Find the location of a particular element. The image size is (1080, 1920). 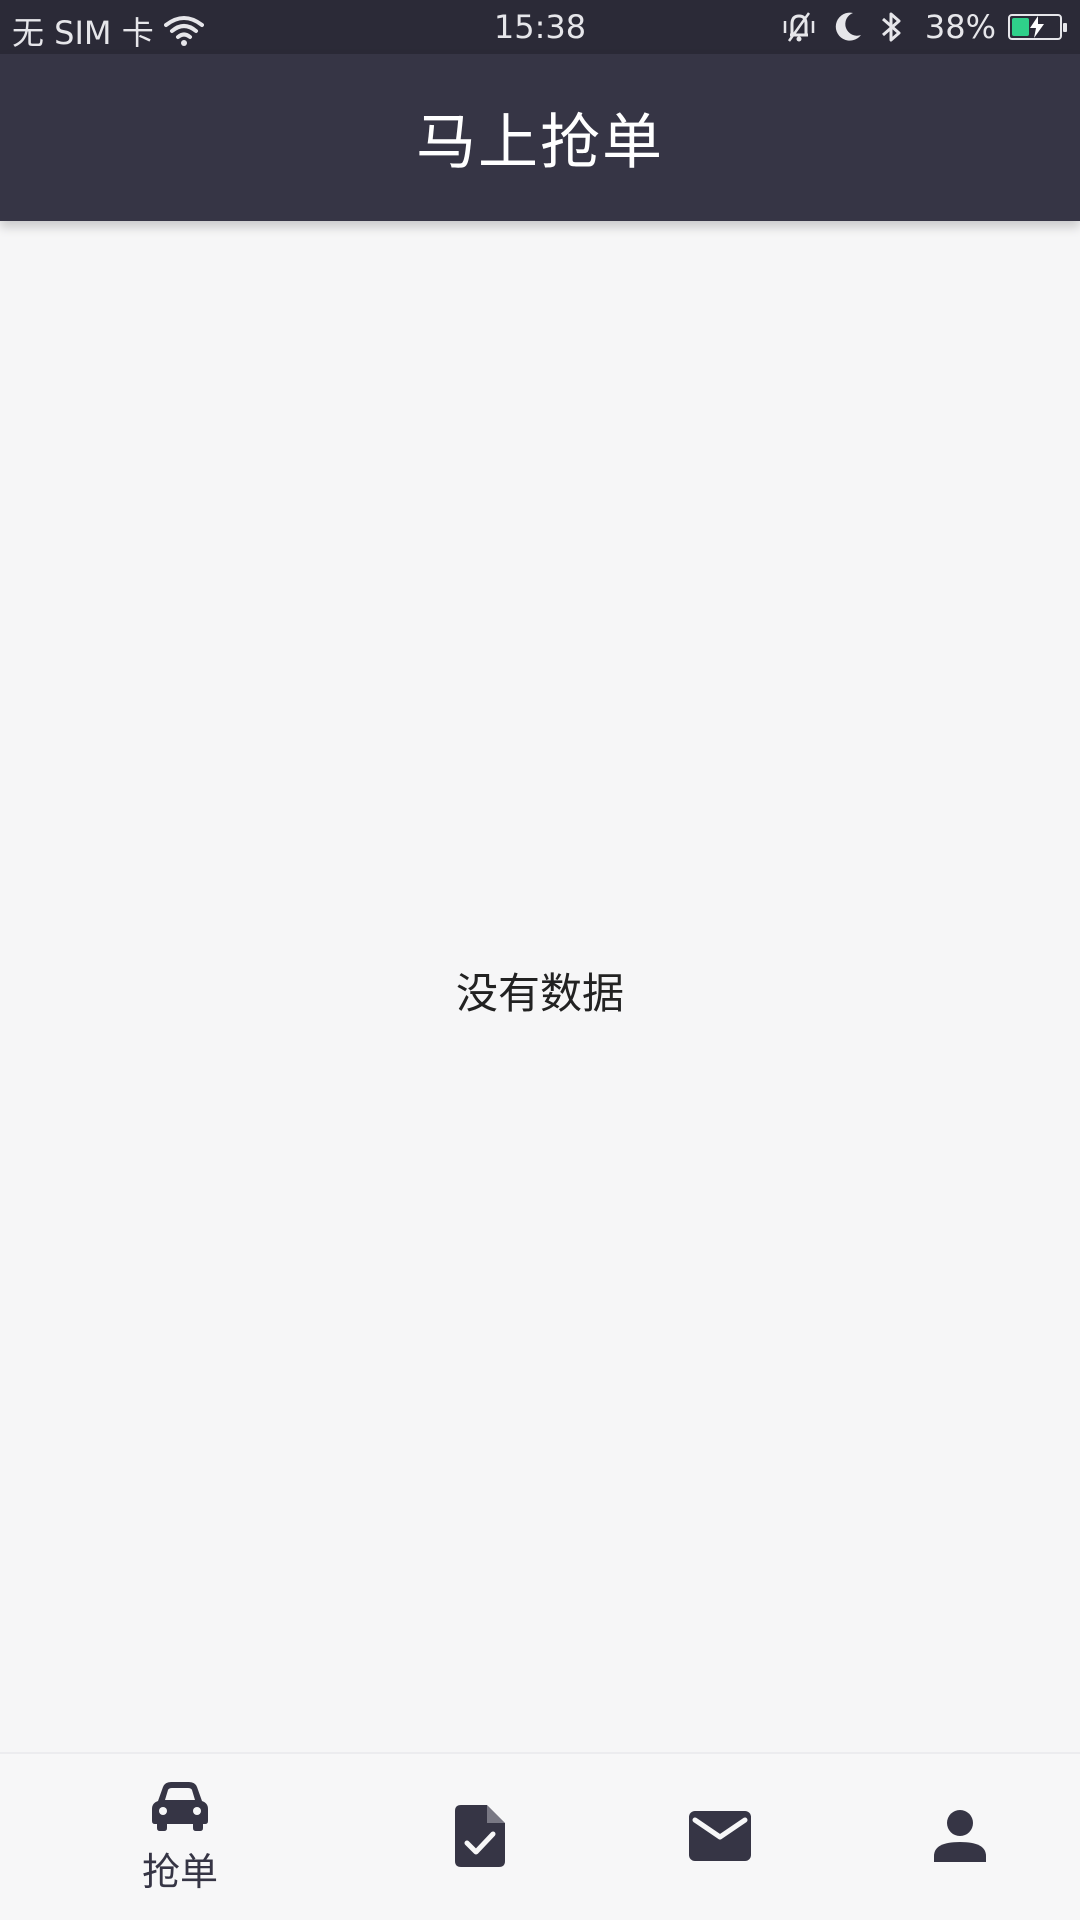

nav-item-grab-order: 抢单 is located at coordinates (180, 1837).